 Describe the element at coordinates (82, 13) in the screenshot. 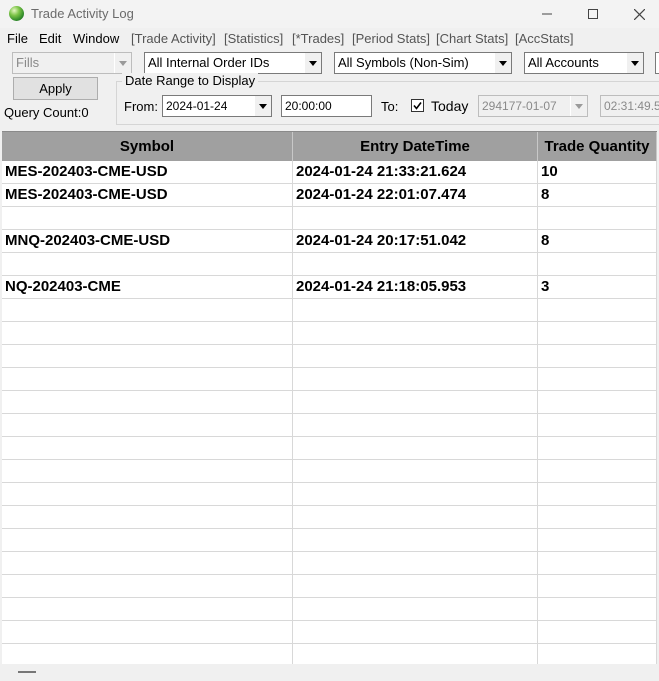

I see `window-title: Trade Activity Log` at that location.